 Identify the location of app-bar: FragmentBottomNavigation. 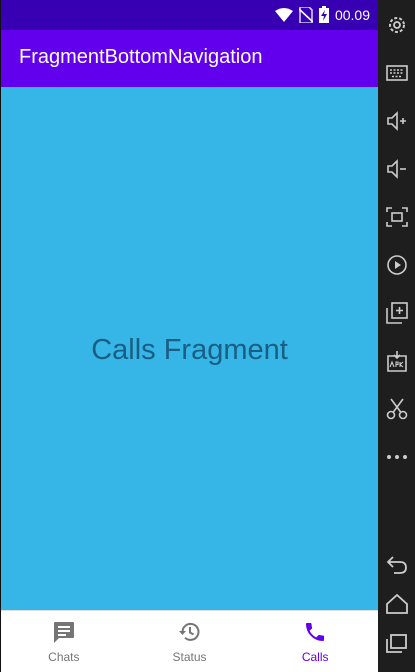
(189, 58).